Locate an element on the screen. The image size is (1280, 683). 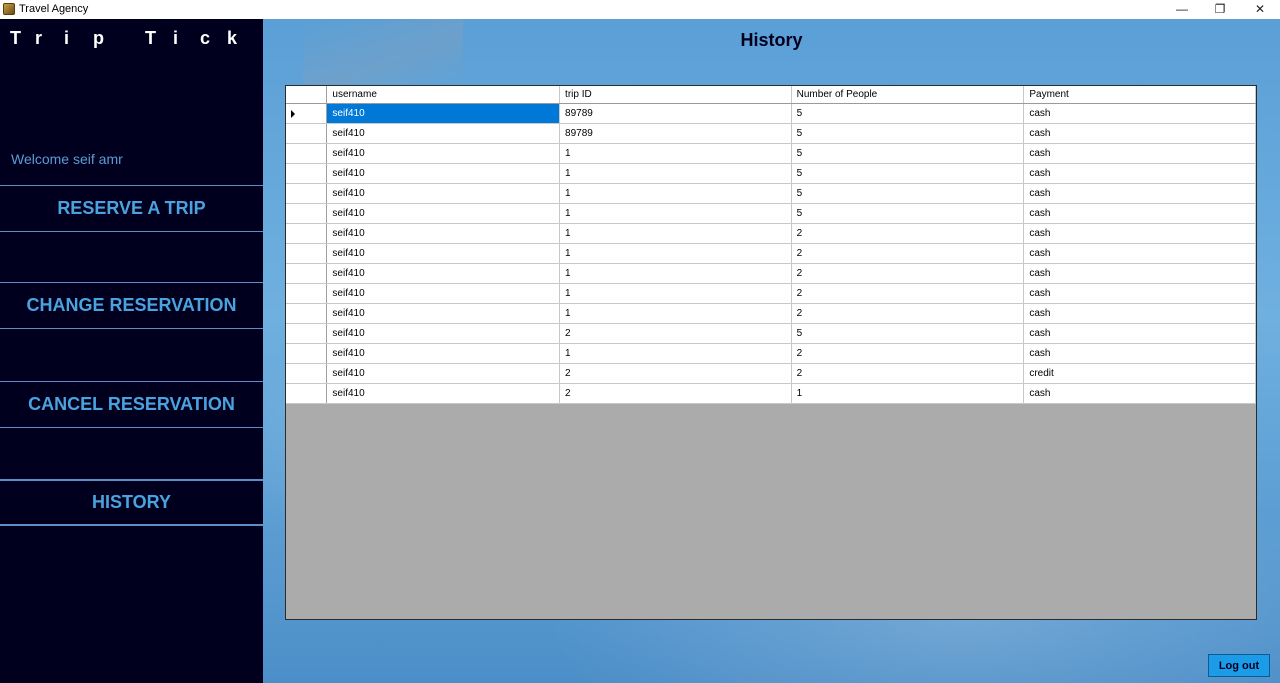
cell-number-of-people: 1 is located at coordinates (908, 393).